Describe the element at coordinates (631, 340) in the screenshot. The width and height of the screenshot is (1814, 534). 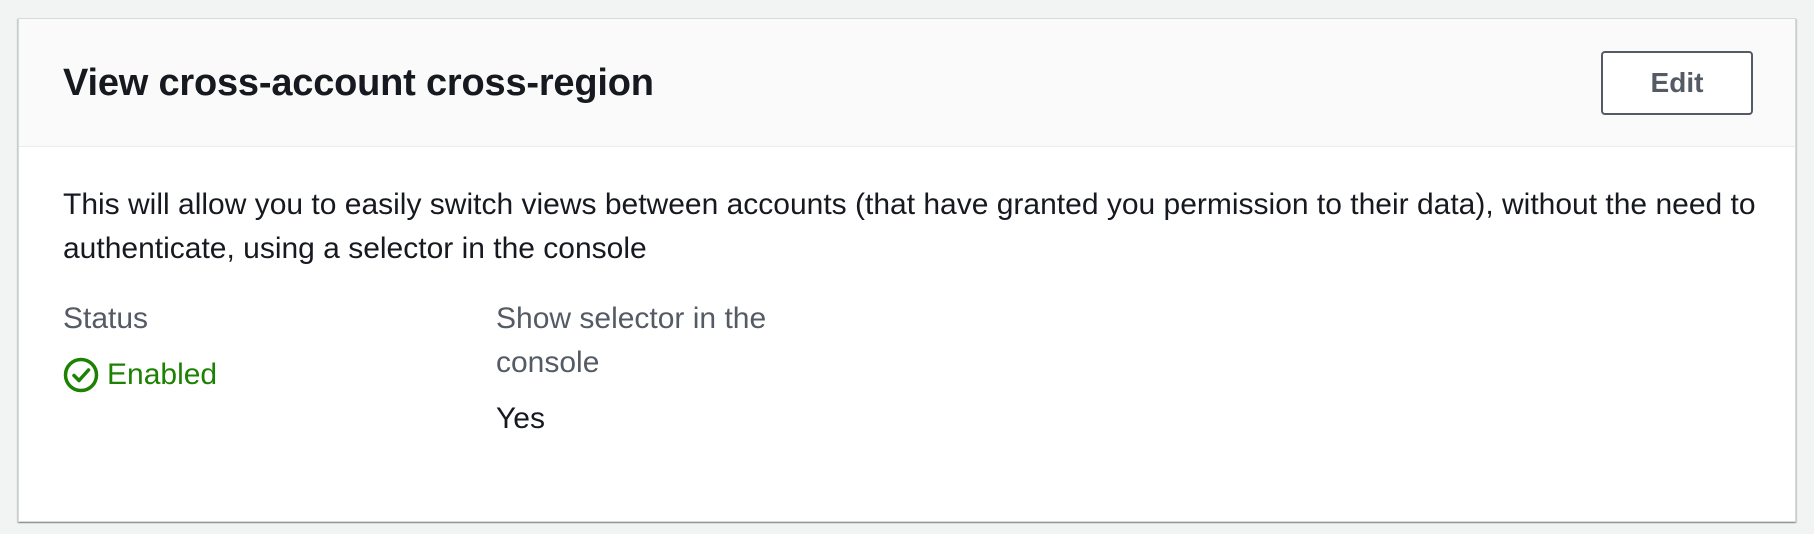
I see `show-selector-label: Show selector in the console` at that location.